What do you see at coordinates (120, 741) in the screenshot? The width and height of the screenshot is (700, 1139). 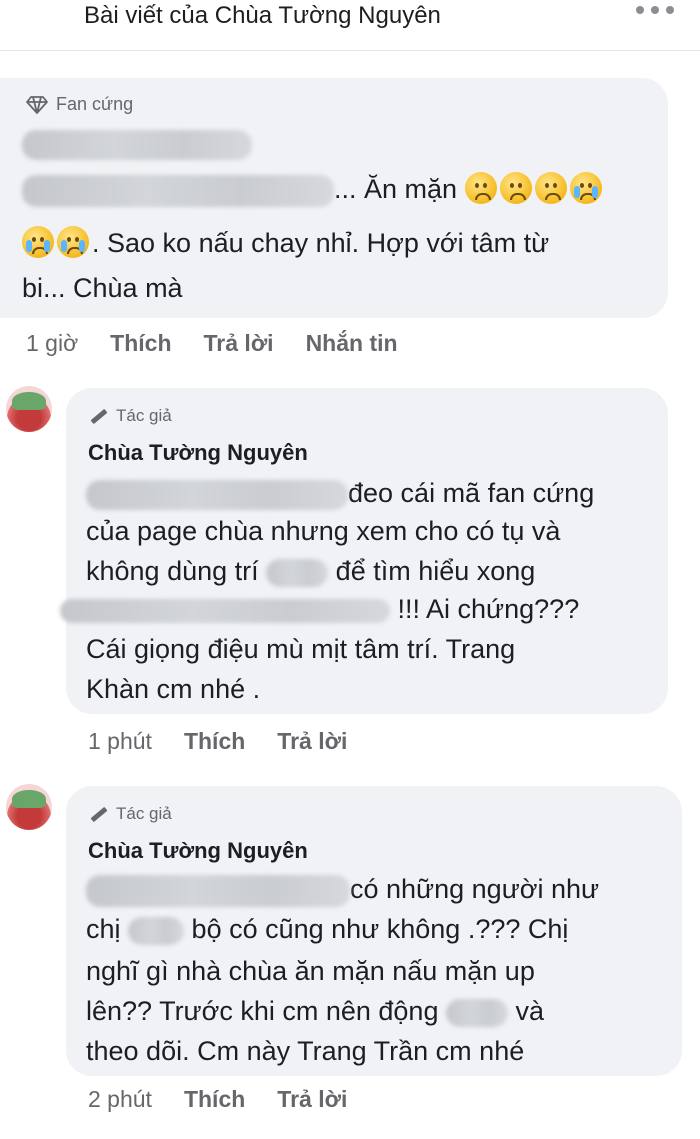 I see `comment-time: 1 phút` at bounding box center [120, 741].